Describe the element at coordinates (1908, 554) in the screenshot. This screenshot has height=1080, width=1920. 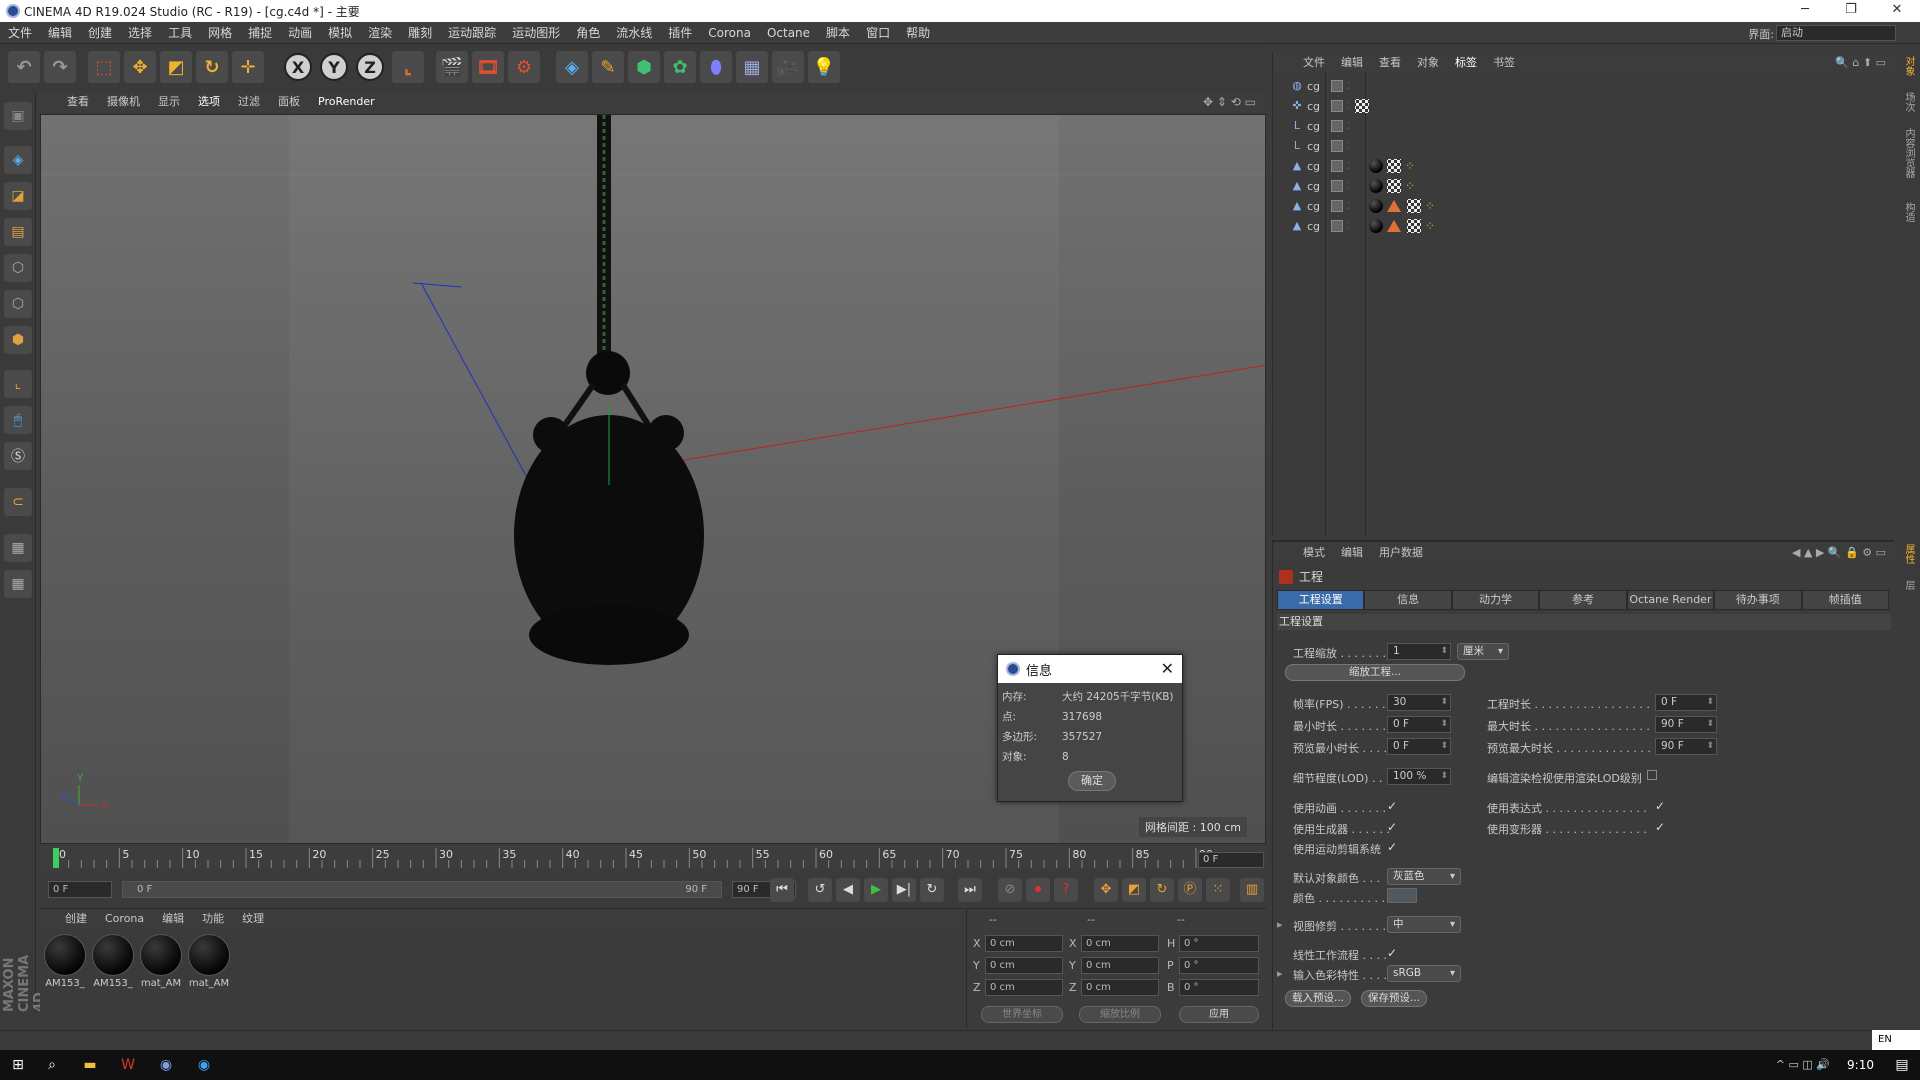
I see `tab-attributes: 属性` at that location.